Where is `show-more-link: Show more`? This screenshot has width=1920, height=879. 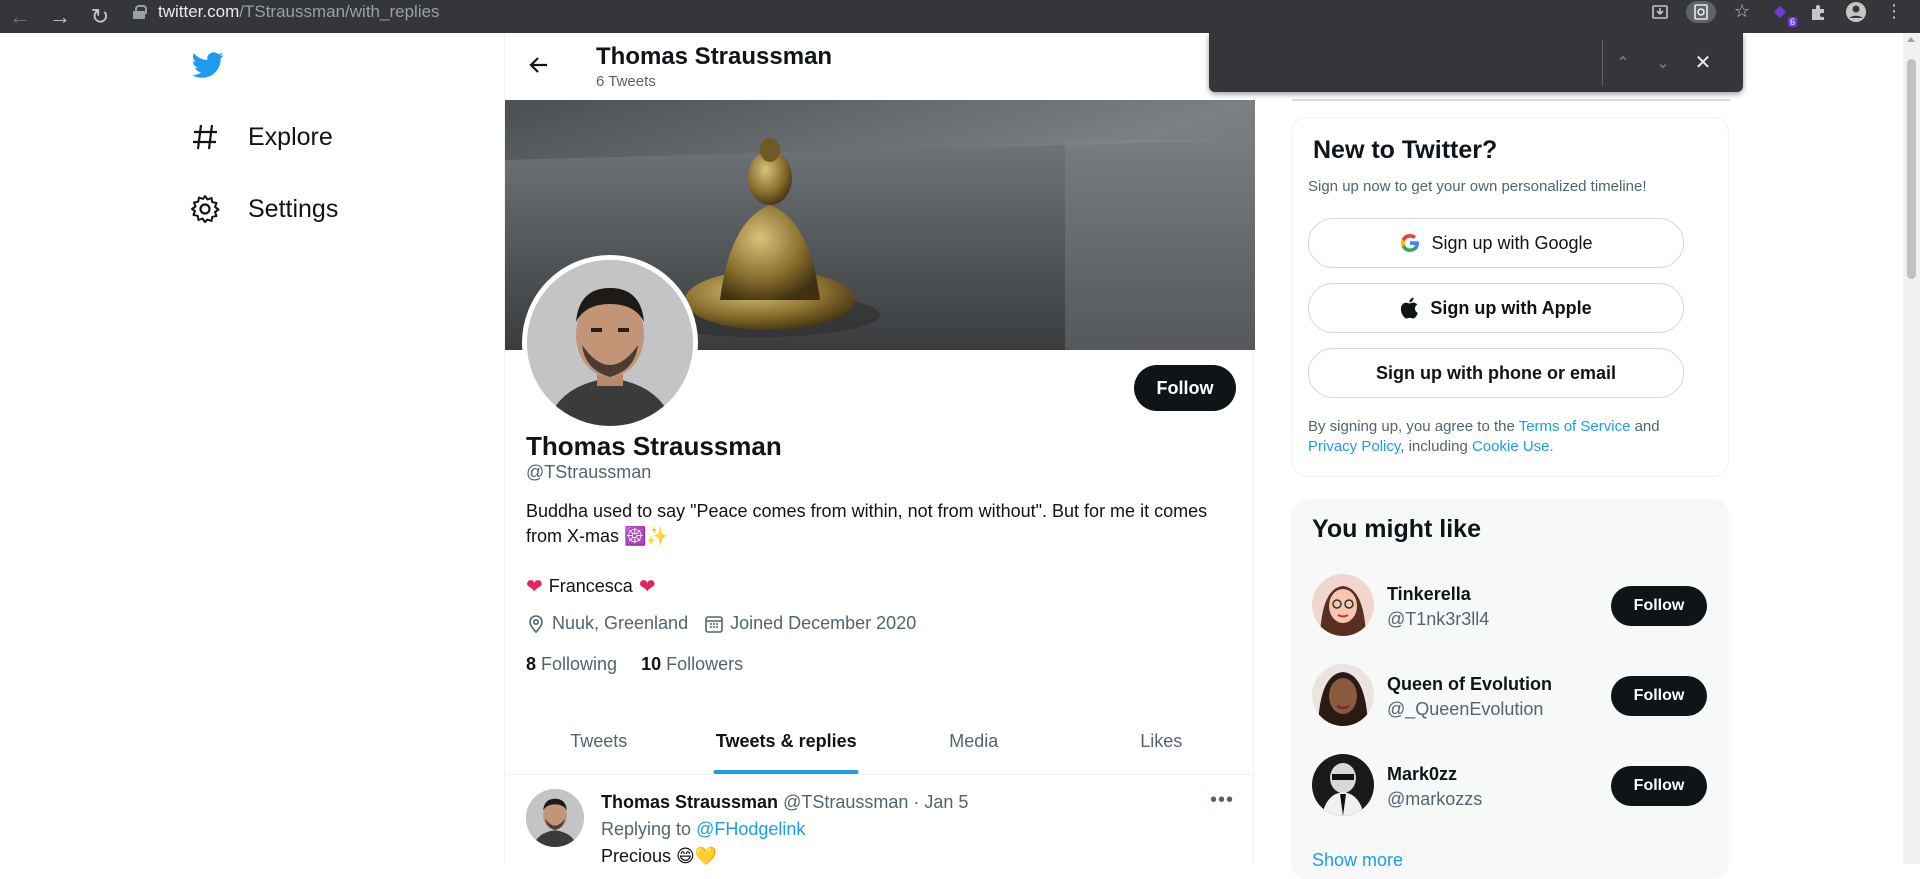 show-more-link: Show more is located at coordinates (1357, 860).